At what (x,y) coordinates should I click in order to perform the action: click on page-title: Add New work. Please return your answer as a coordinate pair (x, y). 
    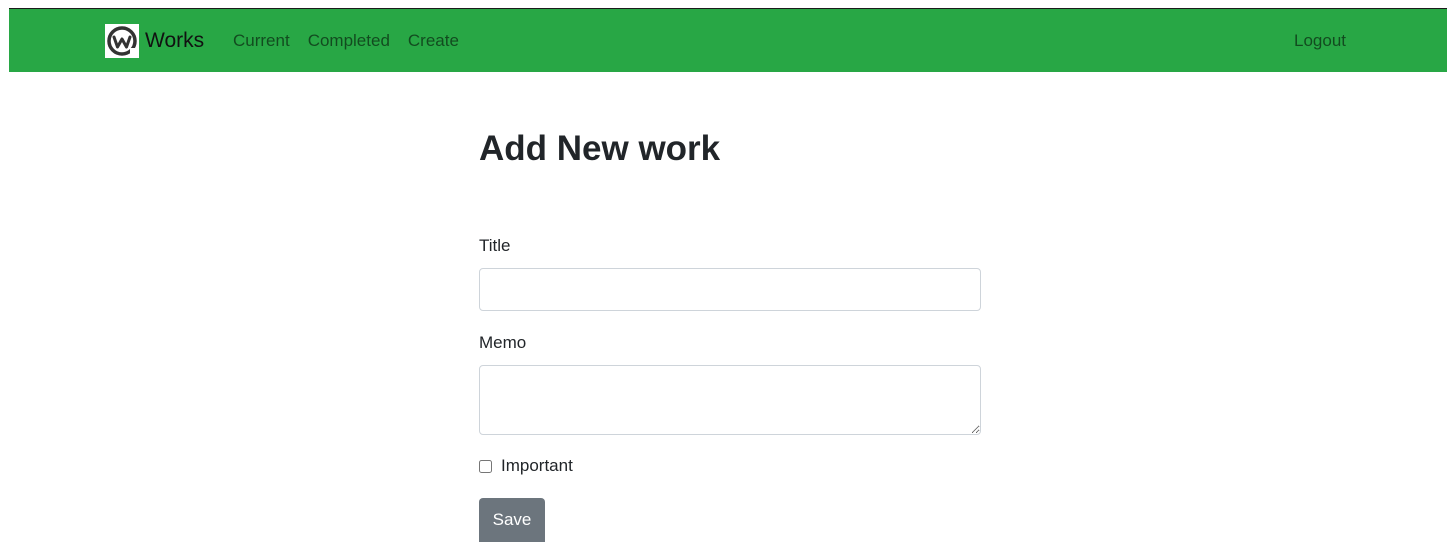
    Looking at the image, I should click on (600, 148).